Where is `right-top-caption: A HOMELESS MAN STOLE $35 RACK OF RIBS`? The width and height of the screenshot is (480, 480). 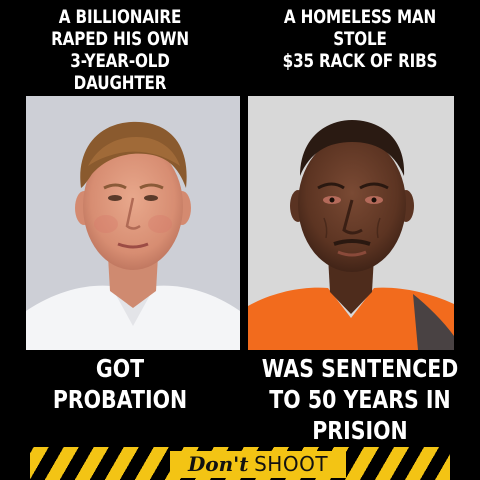
right-top-caption: A HOMELESS MAN STOLE $35 RACK OF RIBS is located at coordinates (360, 39).